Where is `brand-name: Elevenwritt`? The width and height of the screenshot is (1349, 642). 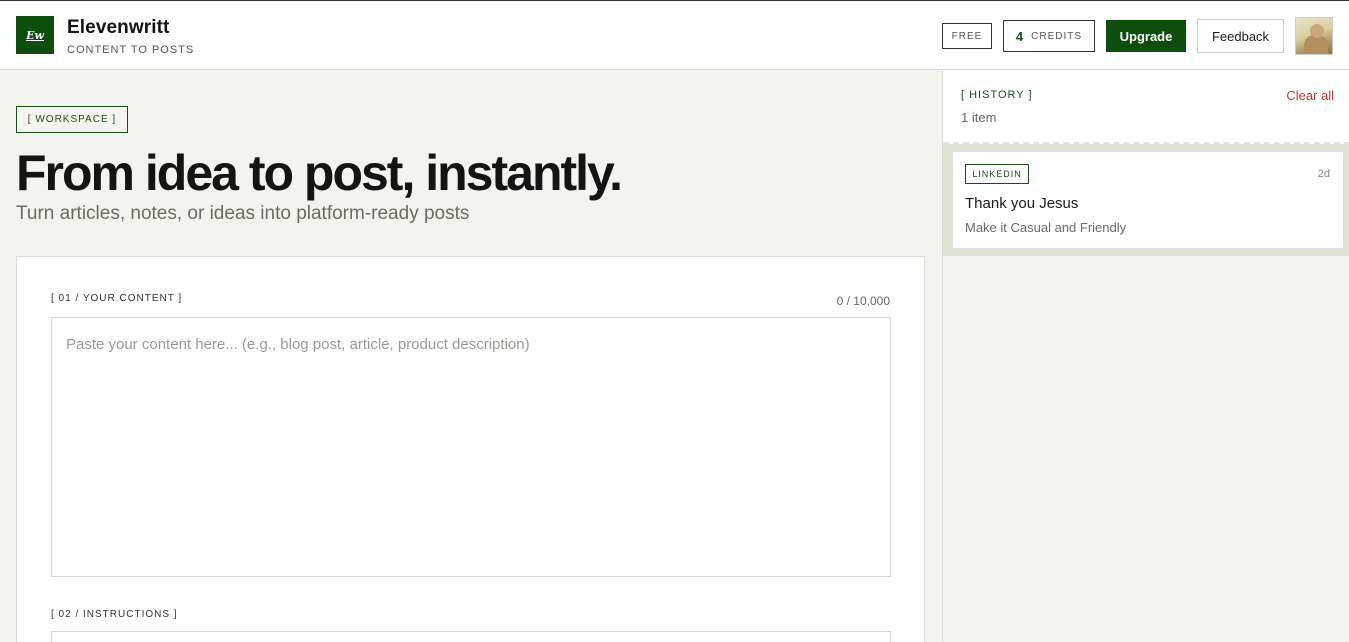
brand-name: Elevenwritt is located at coordinates (118, 27).